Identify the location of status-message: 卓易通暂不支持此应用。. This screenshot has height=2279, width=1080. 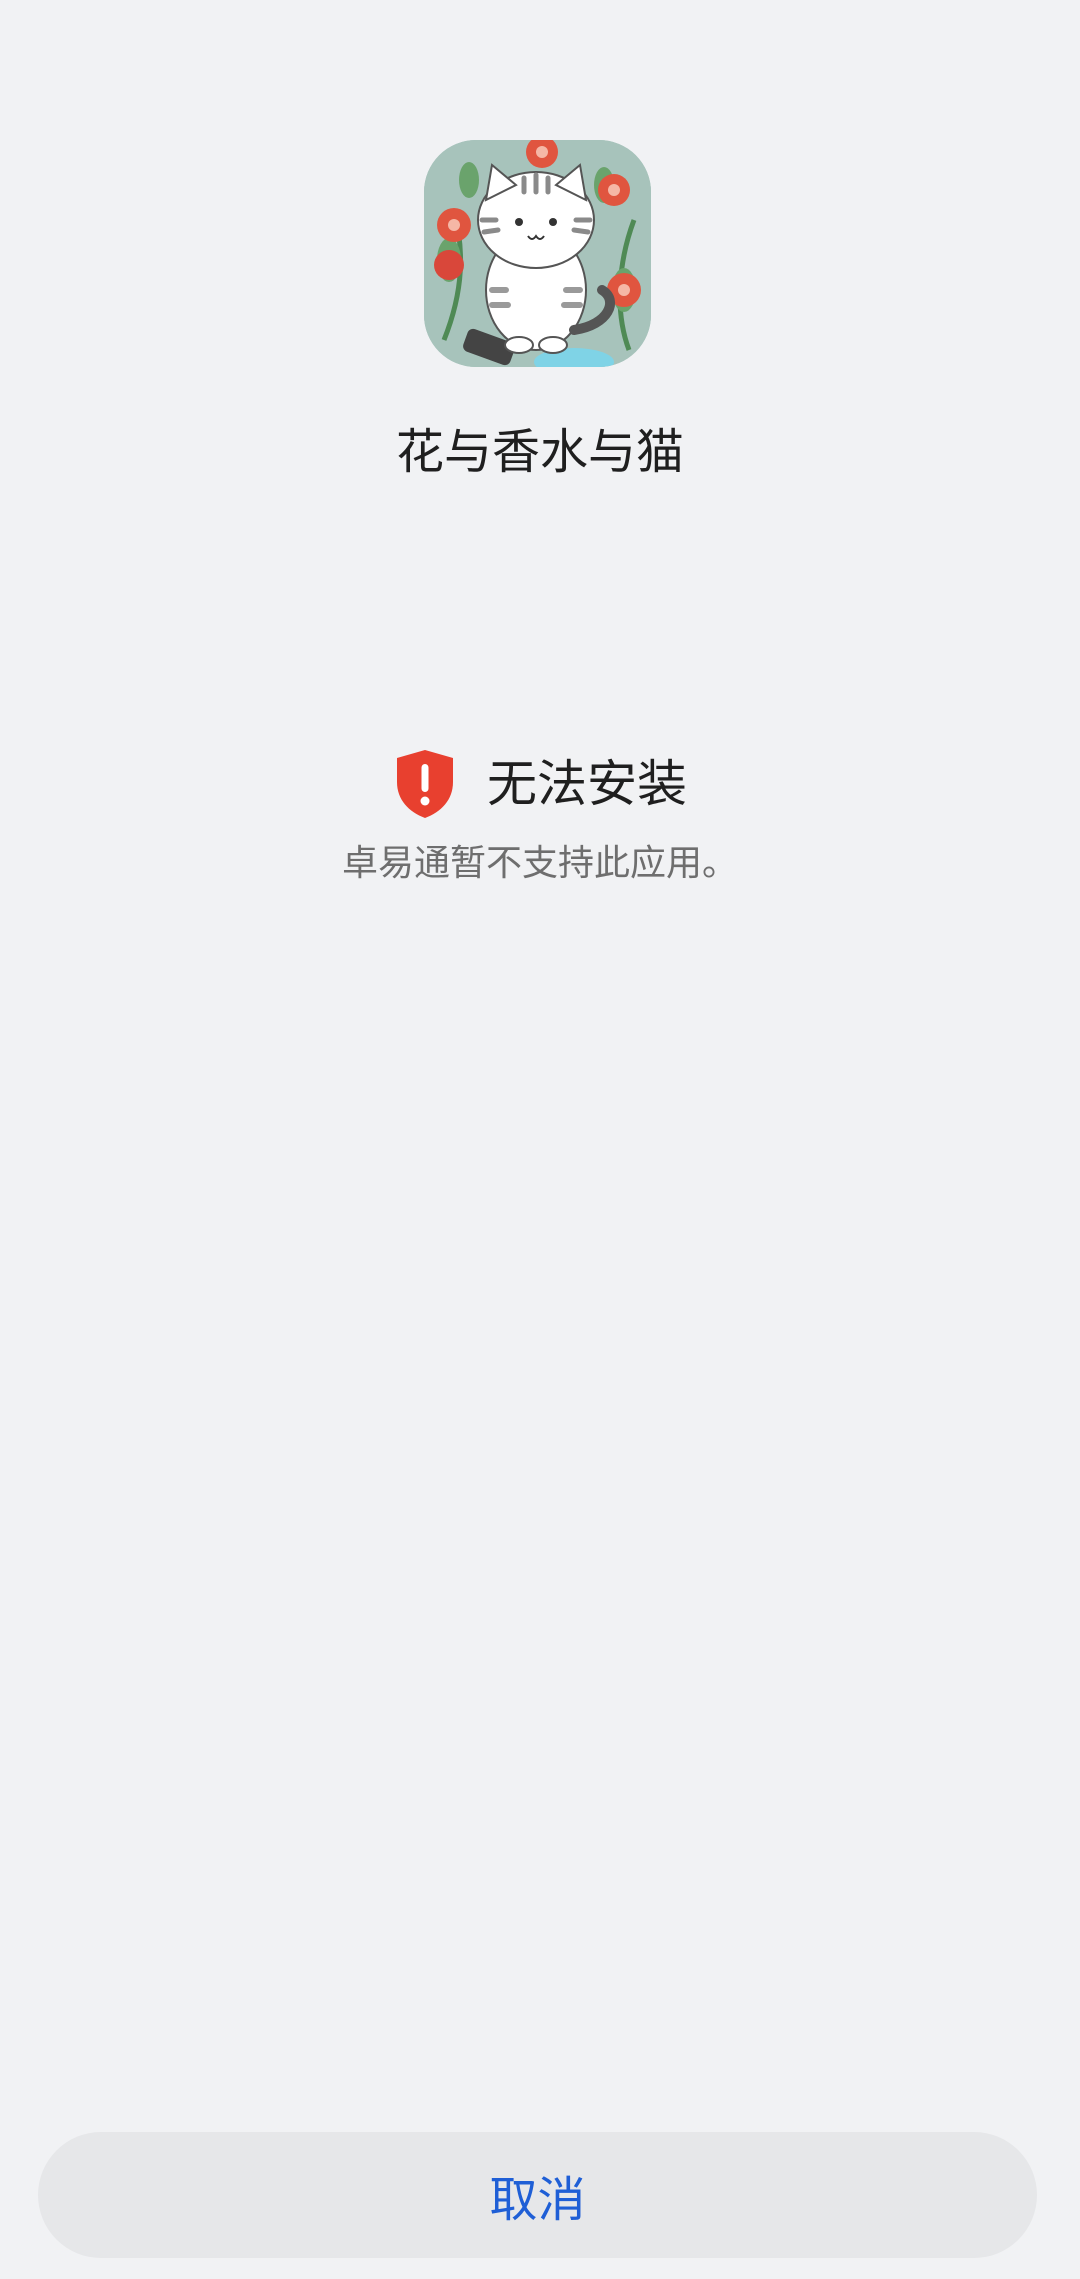
(539, 863).